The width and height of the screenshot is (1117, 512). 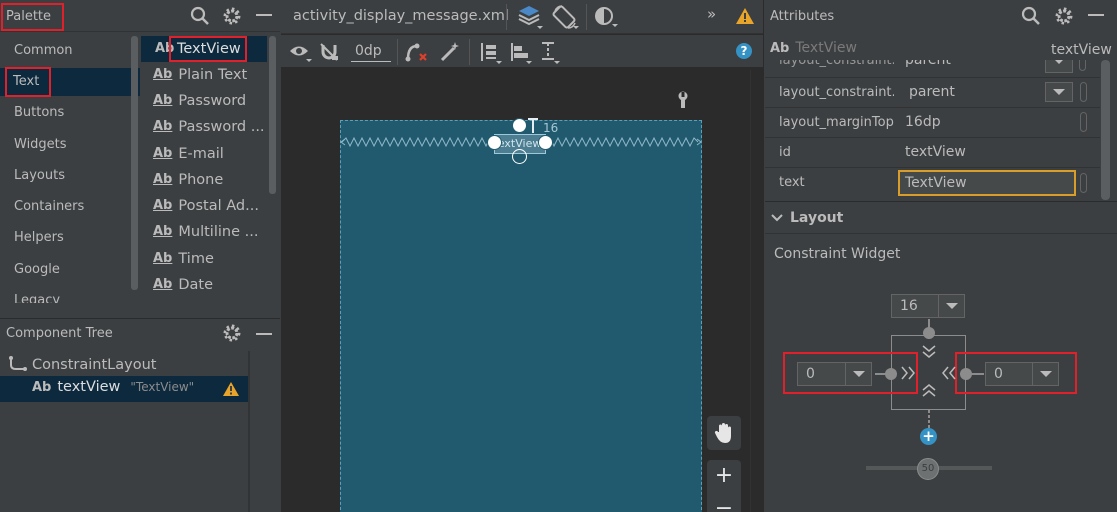 I want to click on palette-item-date: Ab Date, so click(x=177, y=285).